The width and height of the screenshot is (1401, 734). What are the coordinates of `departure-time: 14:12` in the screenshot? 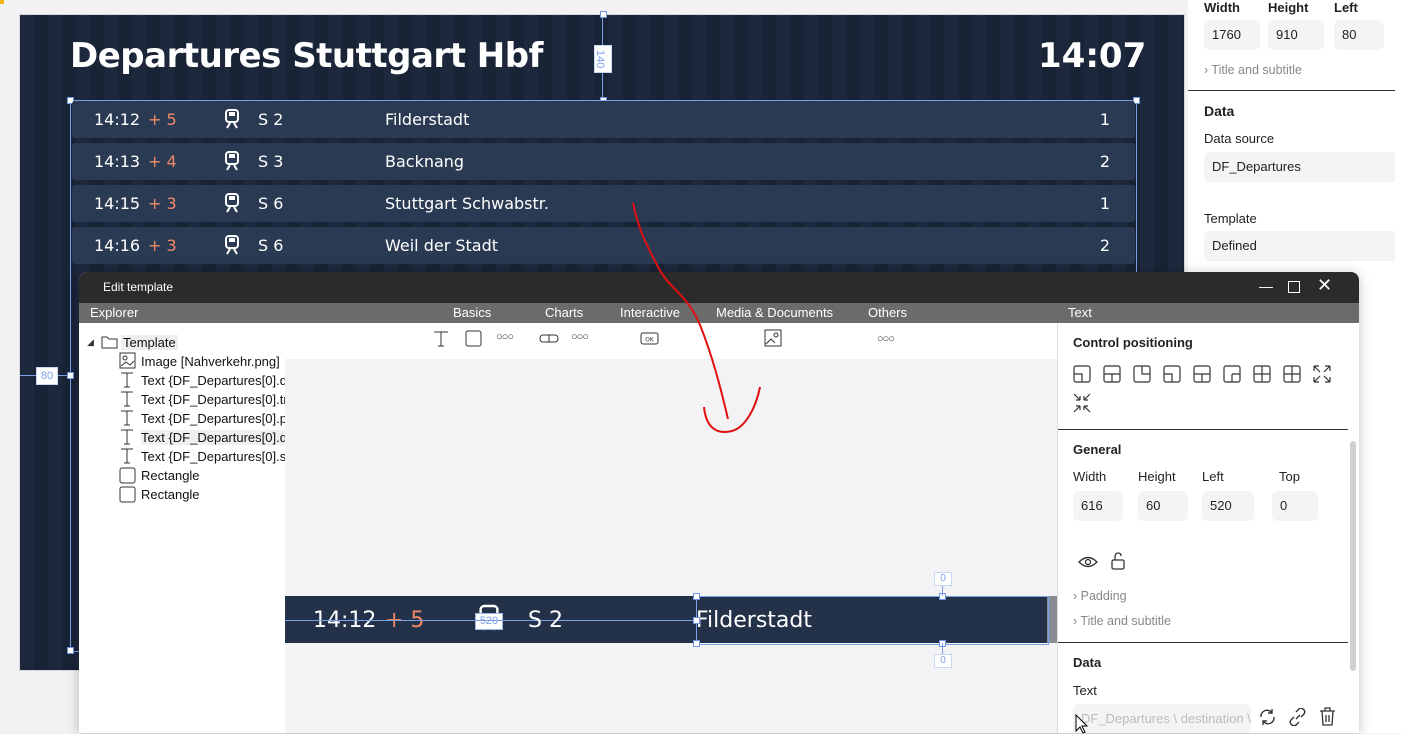 It's located at (117, 119).